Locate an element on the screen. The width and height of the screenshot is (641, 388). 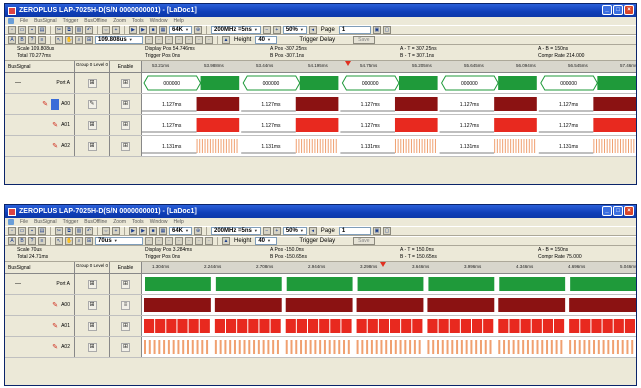
trigger-fall-icon: · is located at coordinates (179, 40).